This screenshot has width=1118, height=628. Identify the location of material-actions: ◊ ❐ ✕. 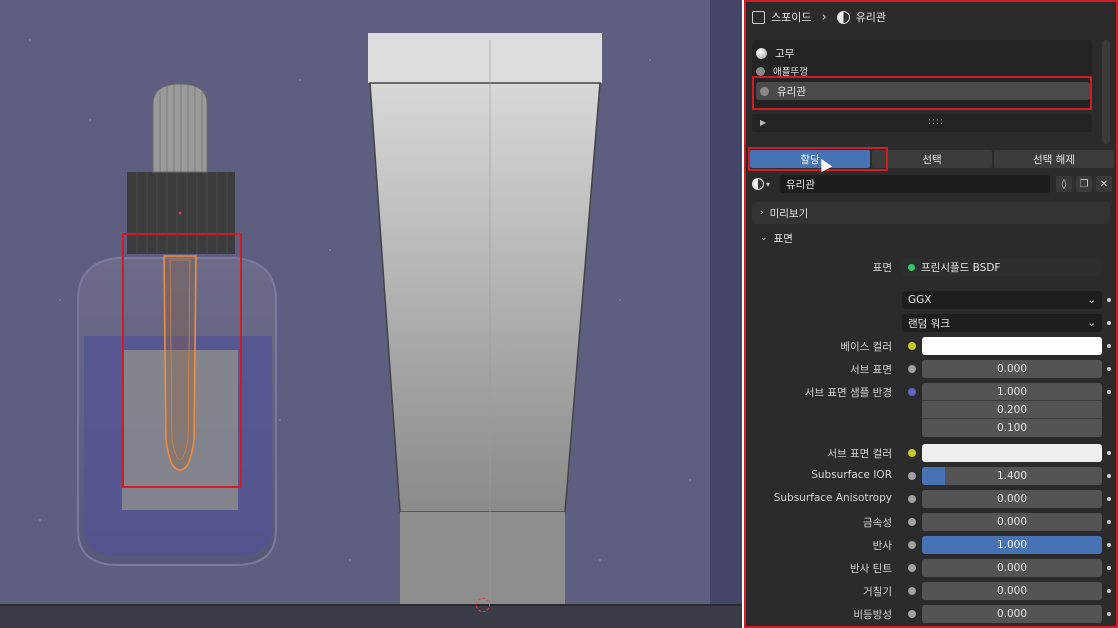
(1084, 184).